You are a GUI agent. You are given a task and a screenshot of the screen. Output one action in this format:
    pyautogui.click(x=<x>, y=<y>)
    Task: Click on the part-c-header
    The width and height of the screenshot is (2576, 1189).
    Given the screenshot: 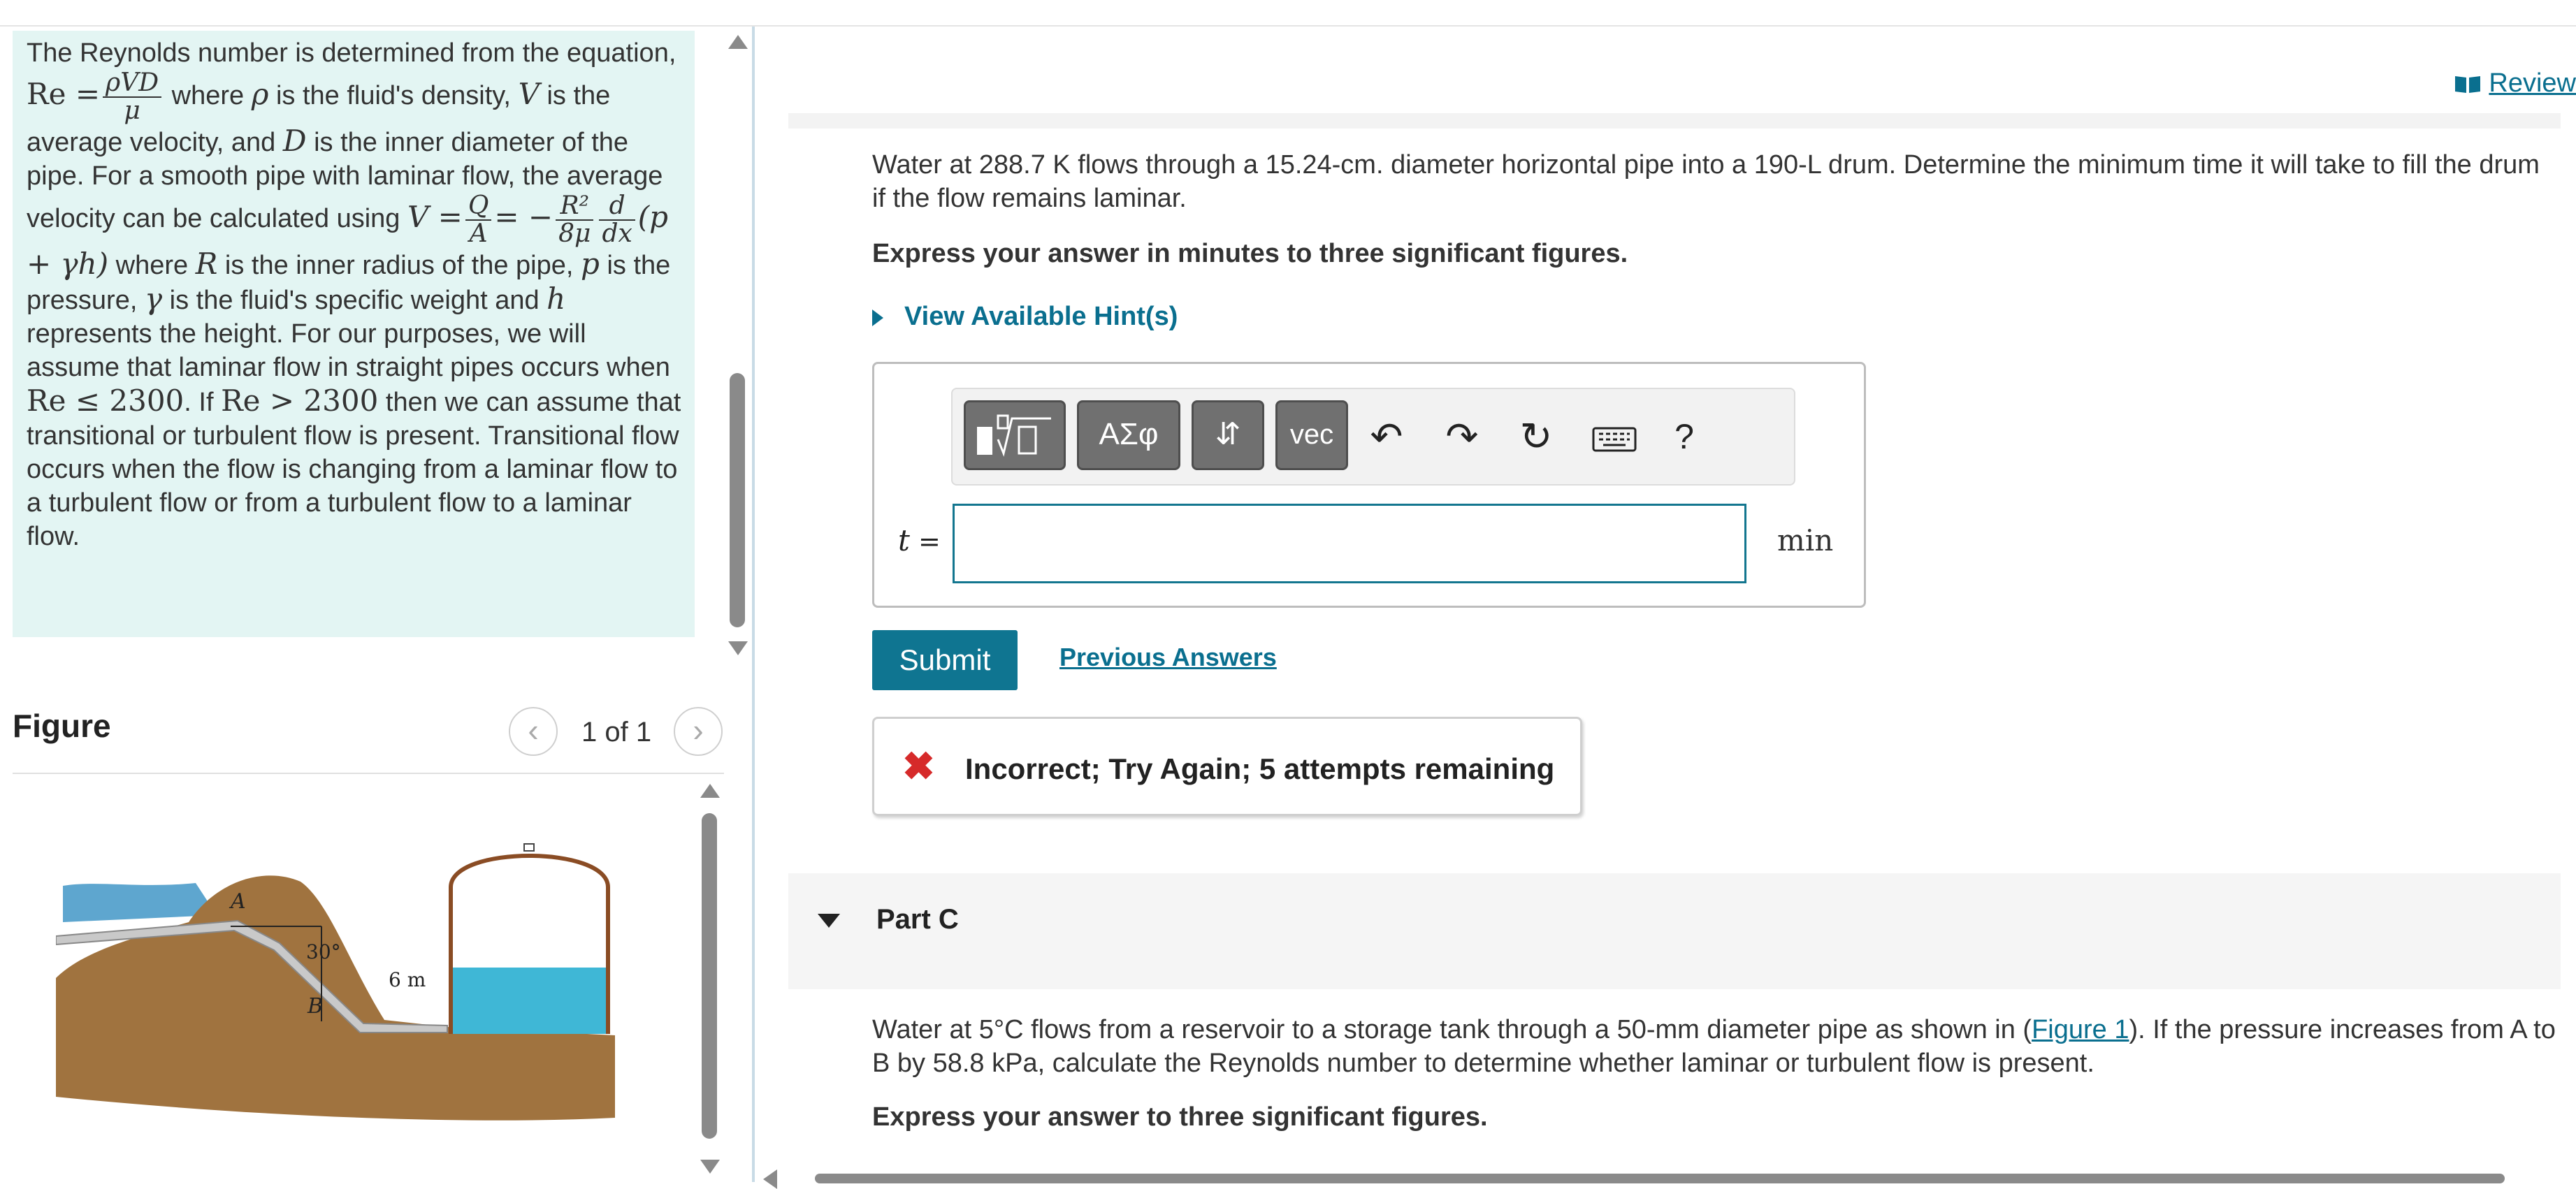 What is the action you would take?
    pyautogui.click(x=1674, y=931)
    